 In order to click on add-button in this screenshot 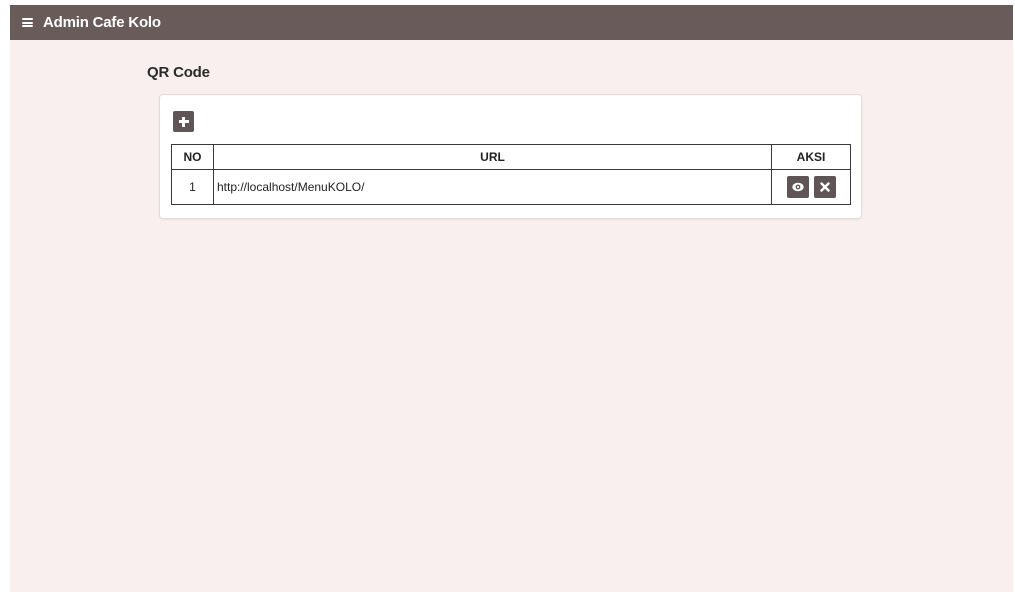, I will do `click(183, 121)`.